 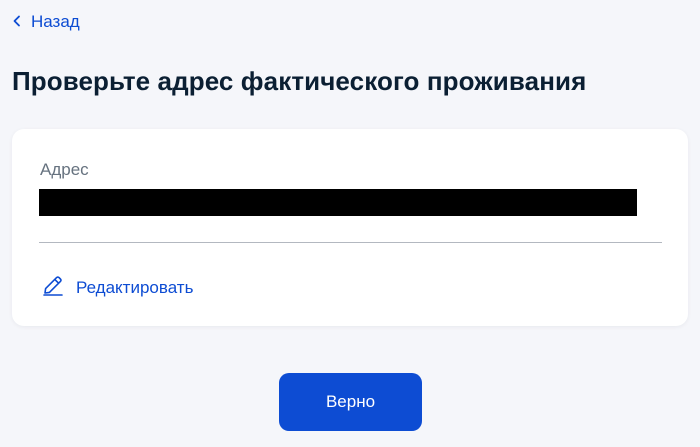 What do you see at coordinates (64, 169) in the screenshot?
I see `address-label: Адрес` at bounding box center [64, 169].